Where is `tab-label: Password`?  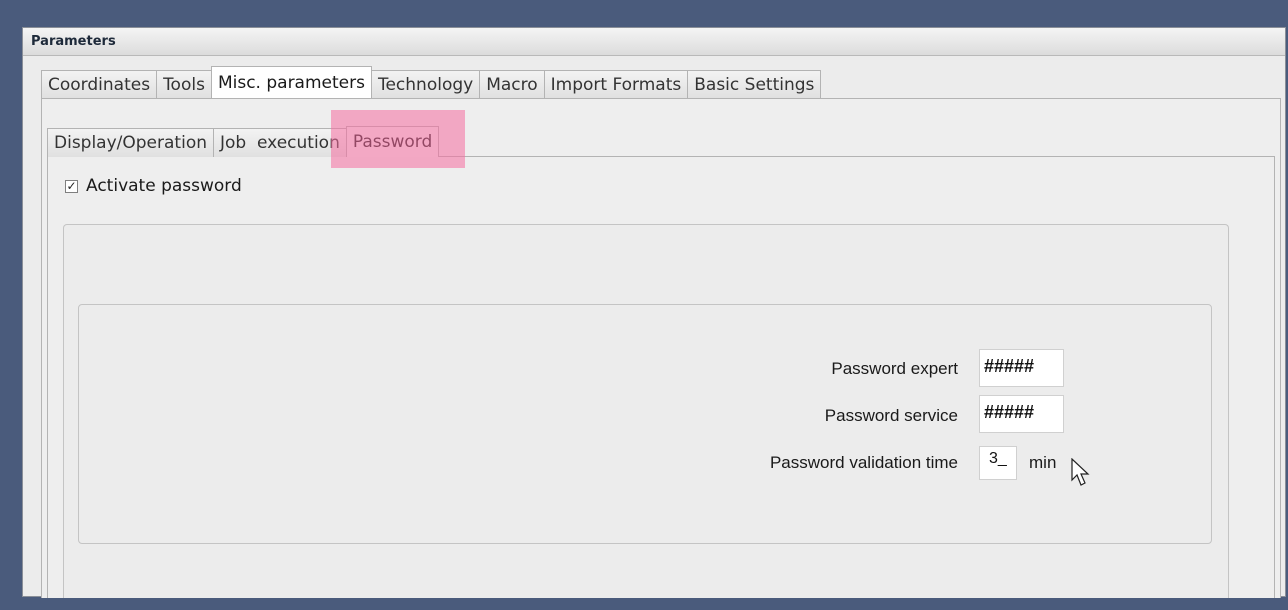 tab-label: Password is located at coordinates (392, 142).